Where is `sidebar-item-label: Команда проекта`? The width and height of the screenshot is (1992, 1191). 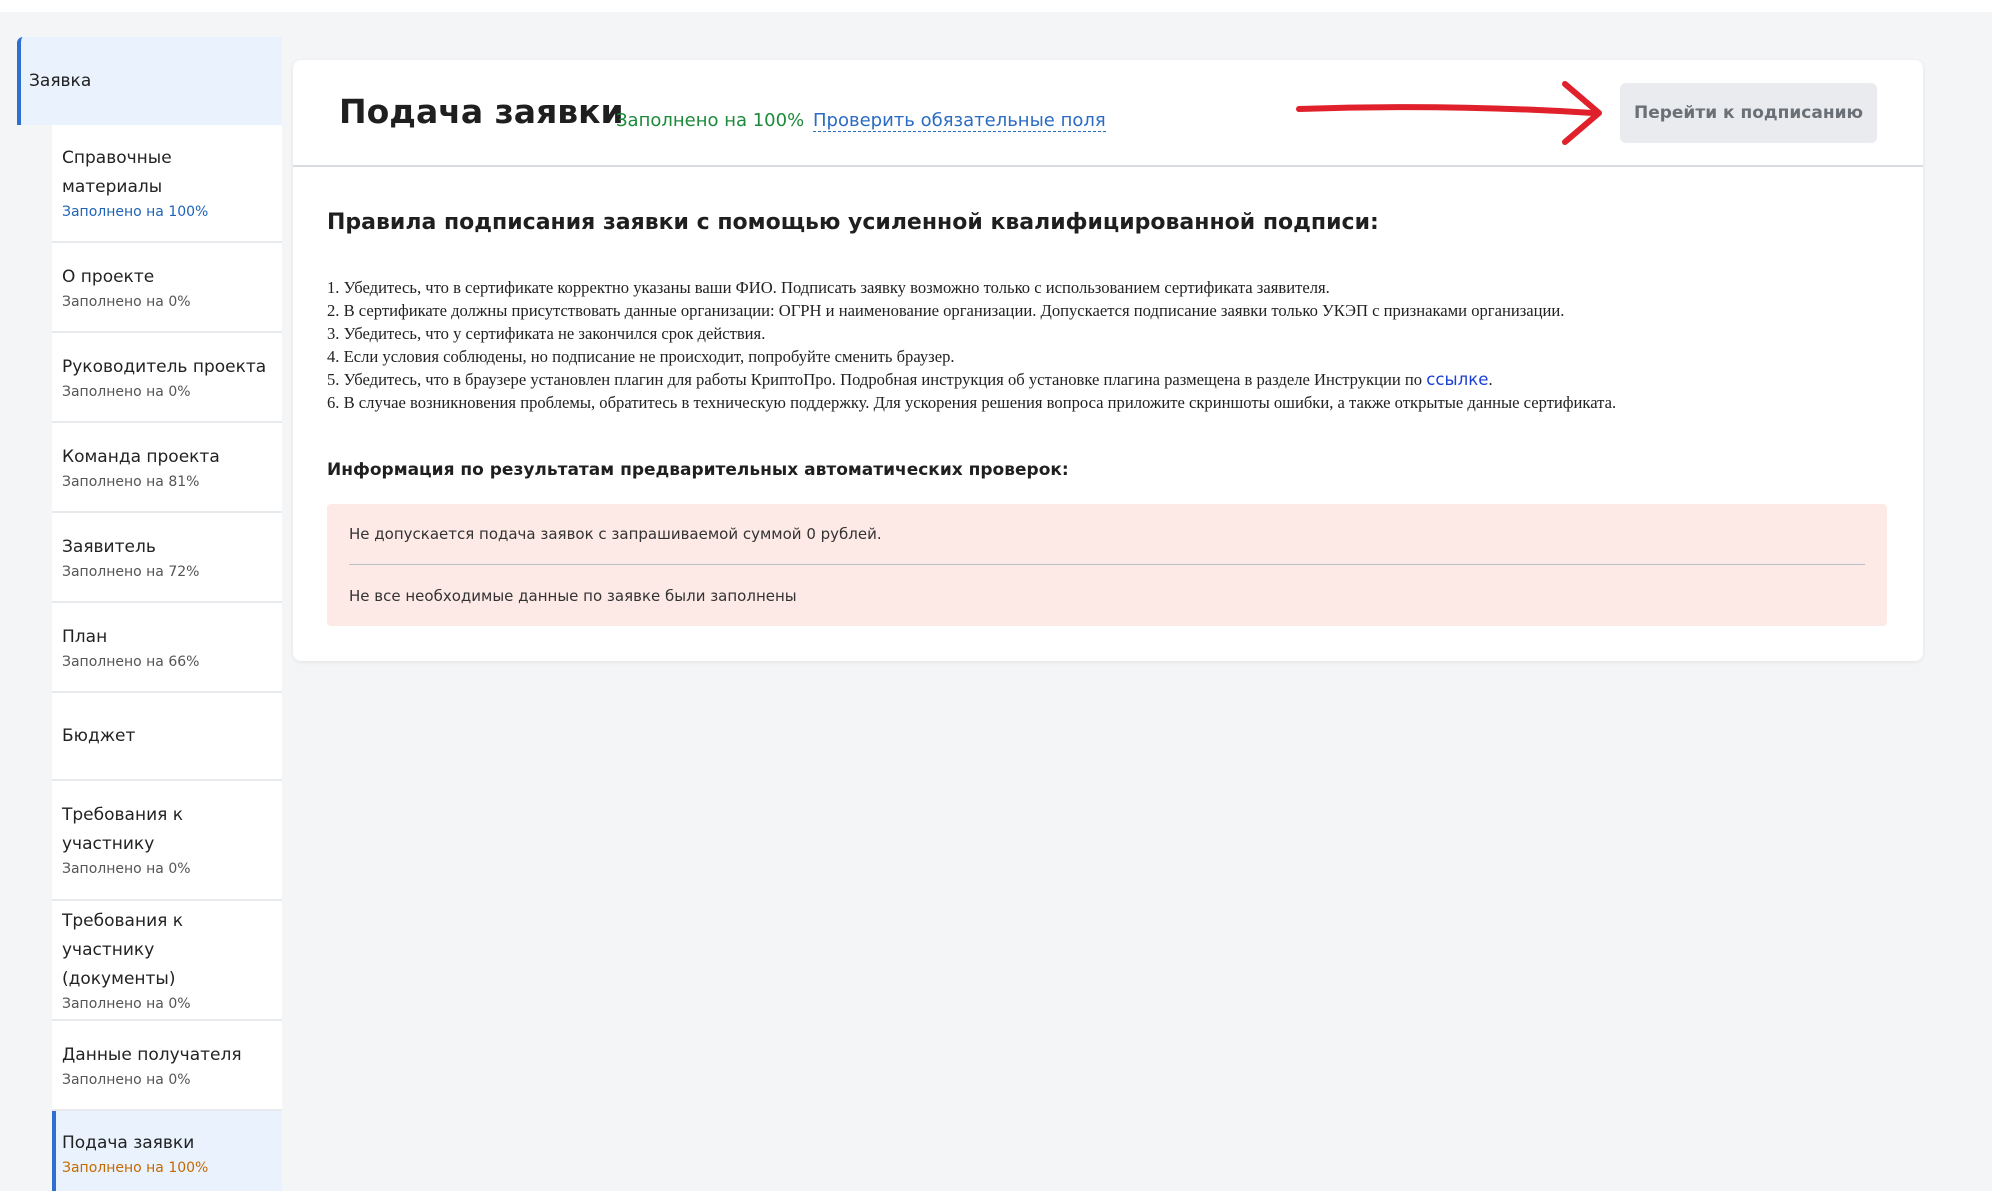
sidebar-item-label: Команда проекта is located at coordinates (141, 456).